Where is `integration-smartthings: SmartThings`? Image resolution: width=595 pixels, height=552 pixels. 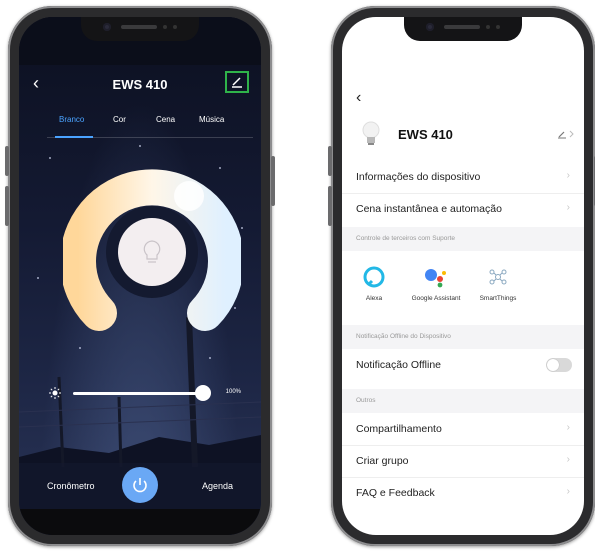 integration-smartthings: SmartThings is located at coordinates (498, 282).